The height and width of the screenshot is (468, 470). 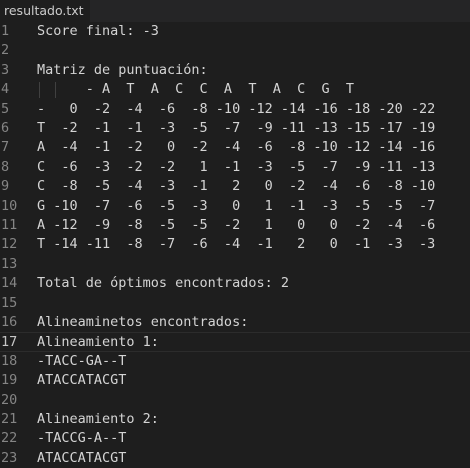 I want to click on tab-title: resultado.txt, so click(x=44, y=10).